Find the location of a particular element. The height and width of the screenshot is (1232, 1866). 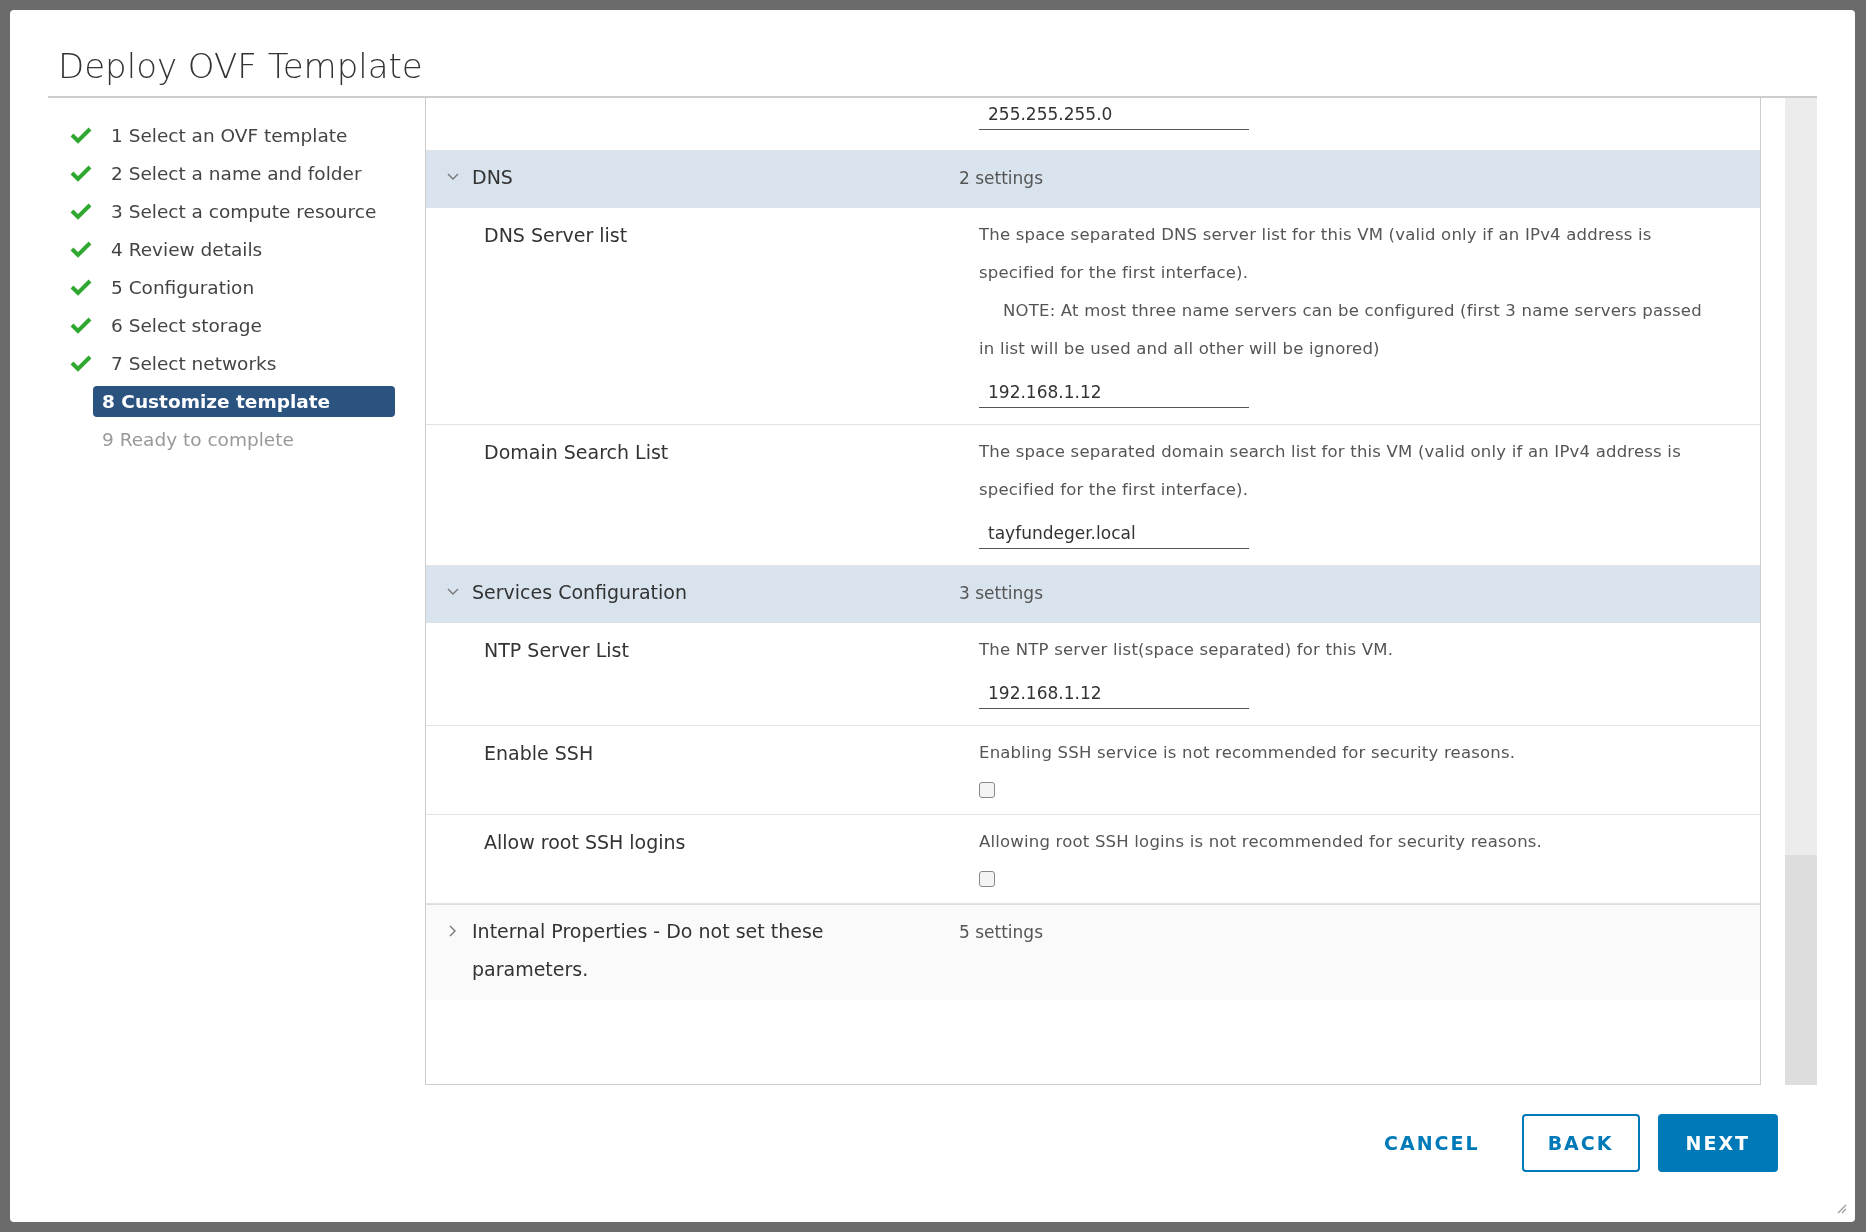

wizard-step: 5 Configuration is located at coordinates (183, 287).